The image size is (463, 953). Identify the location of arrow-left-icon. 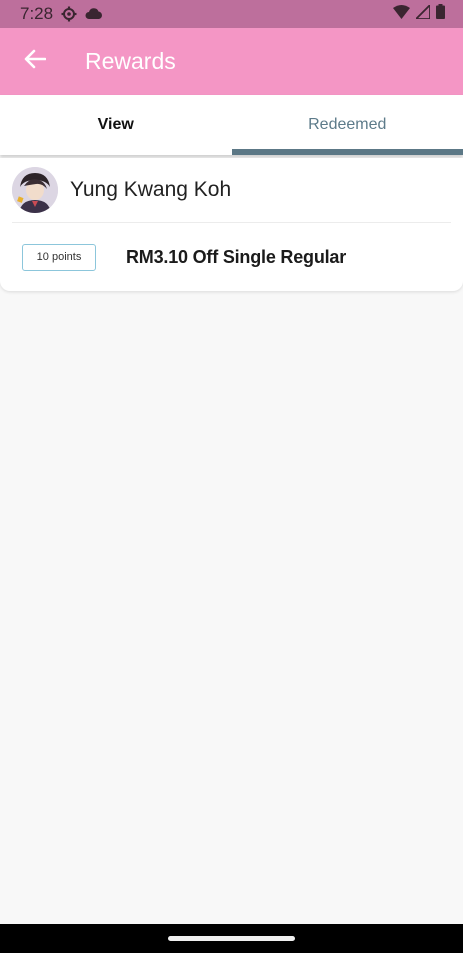
(35, 61).